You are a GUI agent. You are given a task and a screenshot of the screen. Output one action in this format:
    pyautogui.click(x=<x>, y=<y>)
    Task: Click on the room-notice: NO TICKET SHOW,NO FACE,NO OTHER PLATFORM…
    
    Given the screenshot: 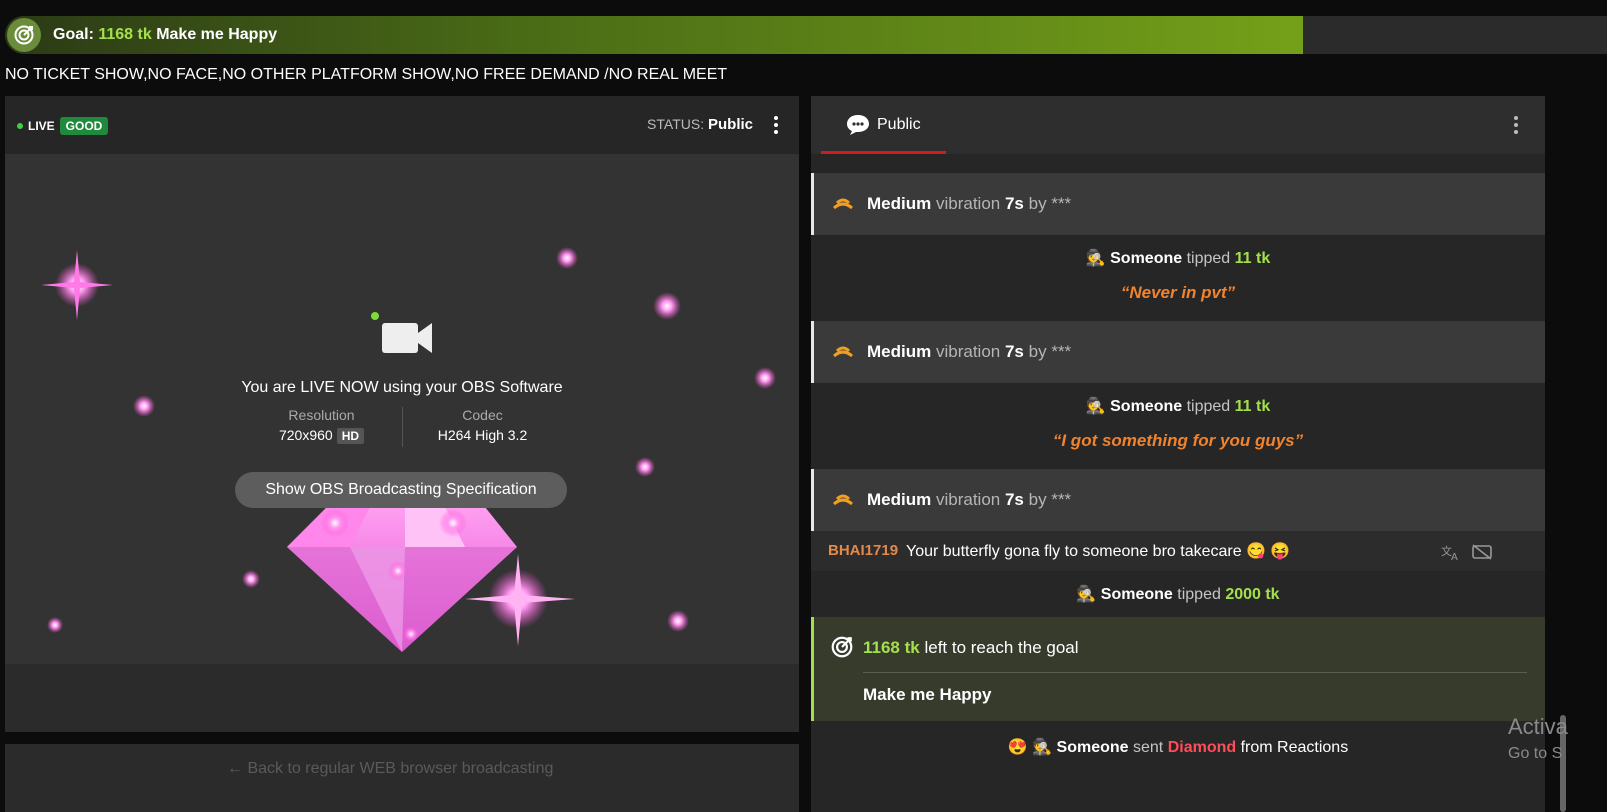 What is the action you would take?
    pyautogui.click(x=366, y=74)
    